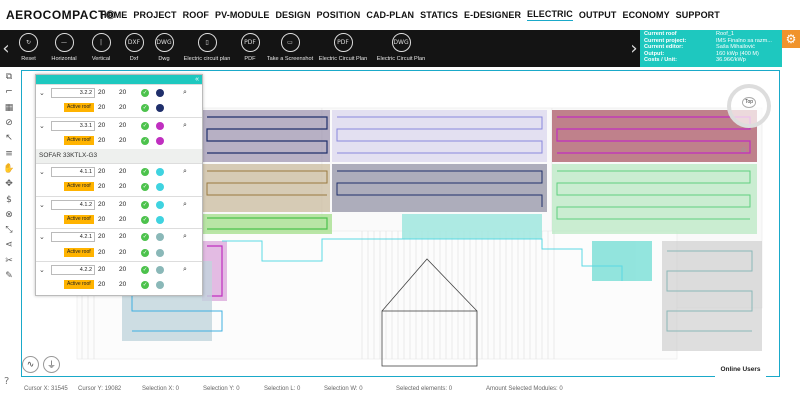 This screenshot has height=400, width=800. Describe the element at coordinates (401, 48) in the screenshot. I see `electric-circuit-plan-button: DWG Electric Circuit Plan` at that location.